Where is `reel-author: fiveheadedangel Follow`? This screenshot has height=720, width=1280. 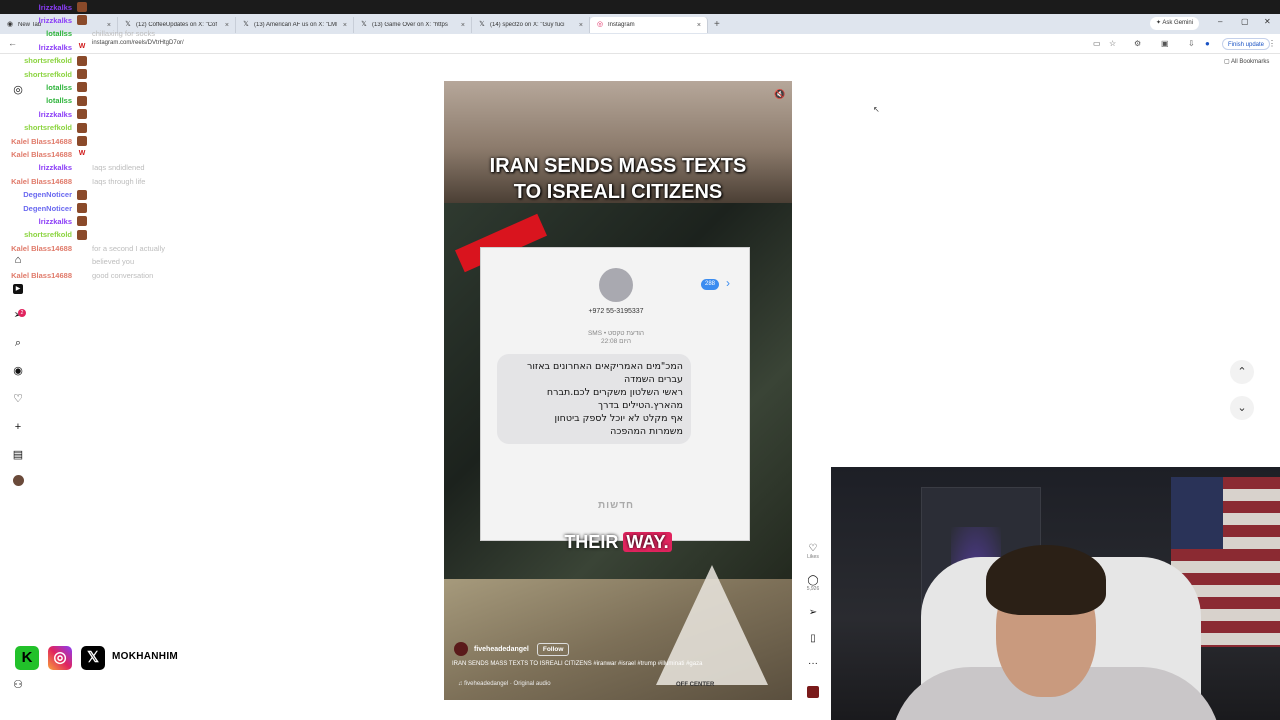
reel-author: fiveheadedangel Follow is located at coordinates (512, 649).